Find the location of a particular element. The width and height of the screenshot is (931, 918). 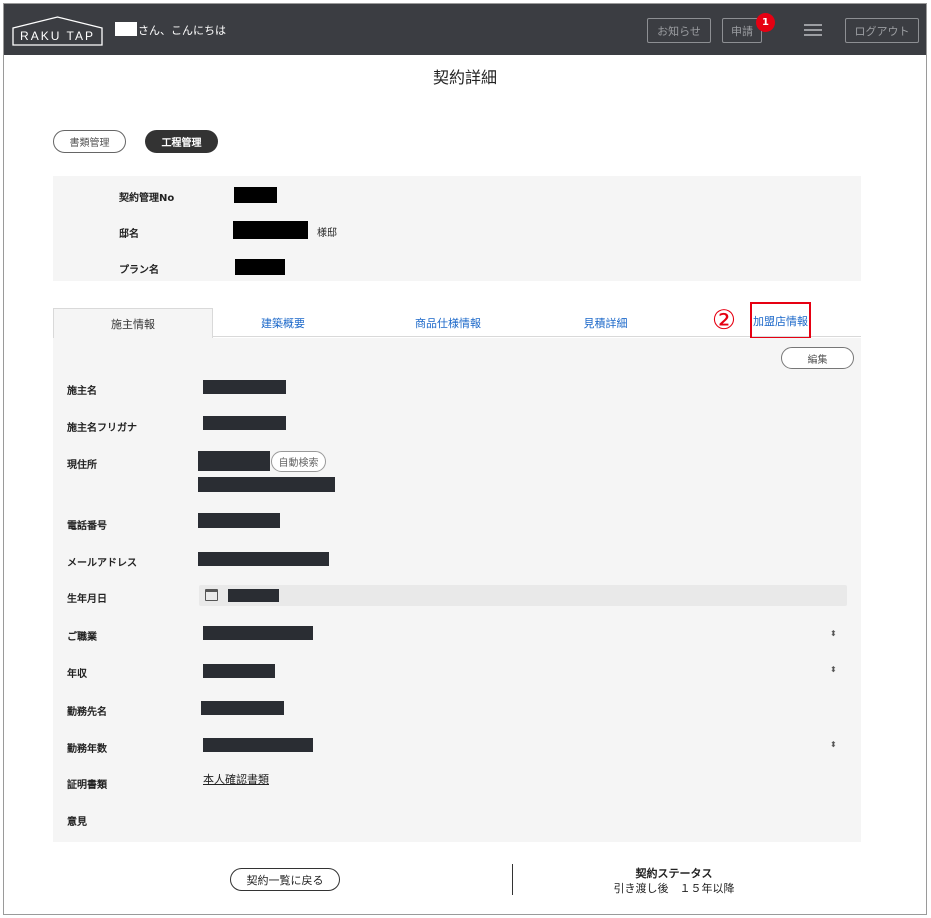

news-button: お知らせ is located at coordinates (679, 30).